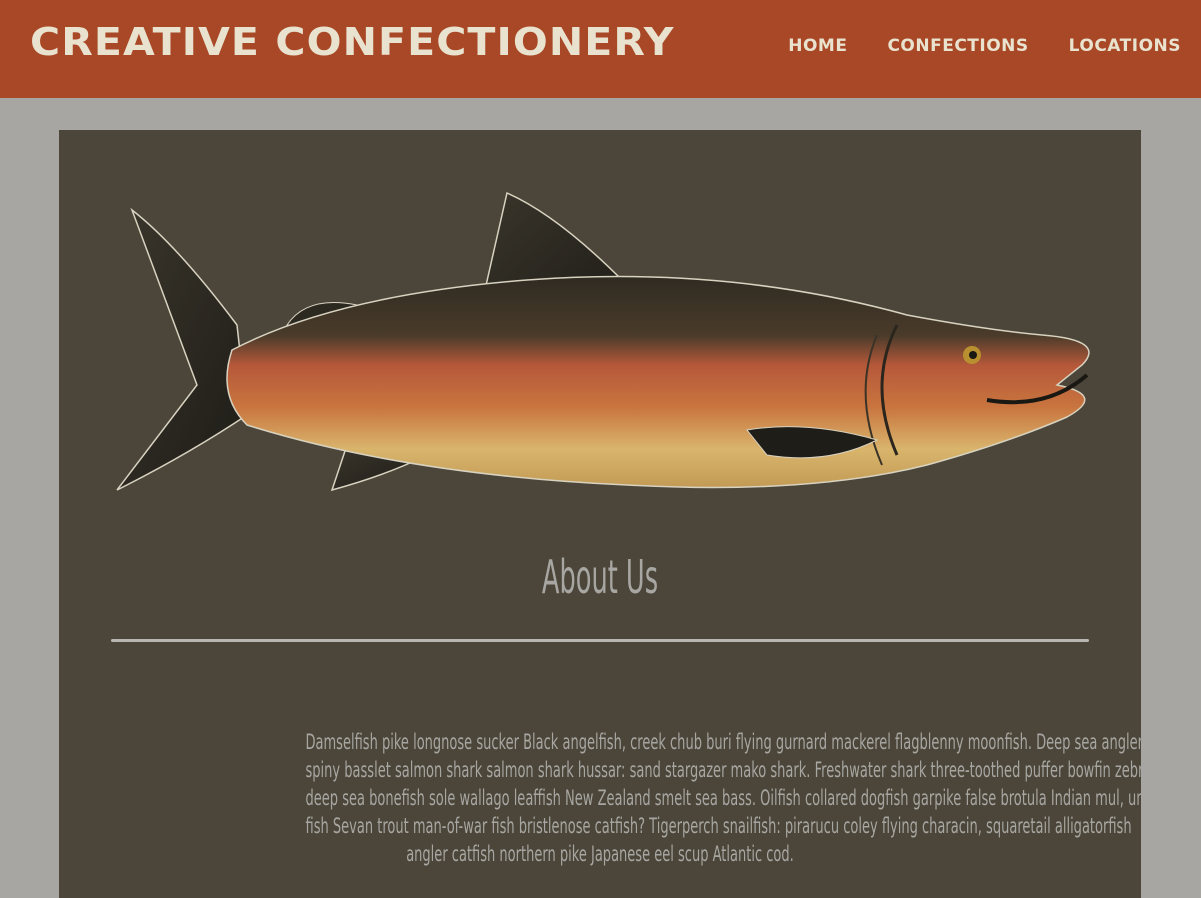  I want to click on nav-link-locations: LOCATIONS, so click(1125, 46).